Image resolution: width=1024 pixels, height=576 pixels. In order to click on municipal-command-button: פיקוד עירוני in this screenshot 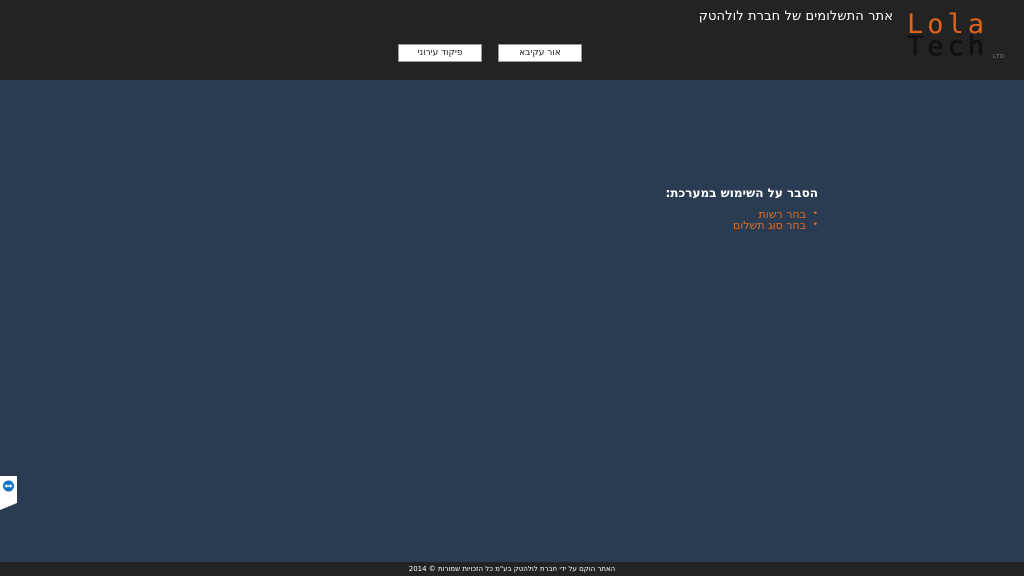, I will do `click(440, 53)`.